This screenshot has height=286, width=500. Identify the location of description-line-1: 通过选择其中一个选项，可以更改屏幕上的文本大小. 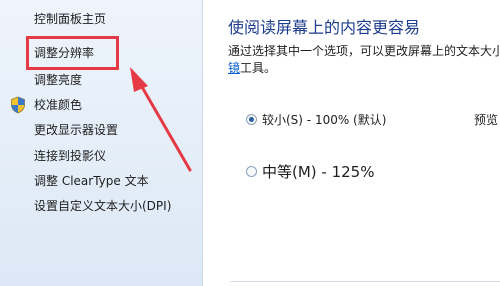
(364, 51).